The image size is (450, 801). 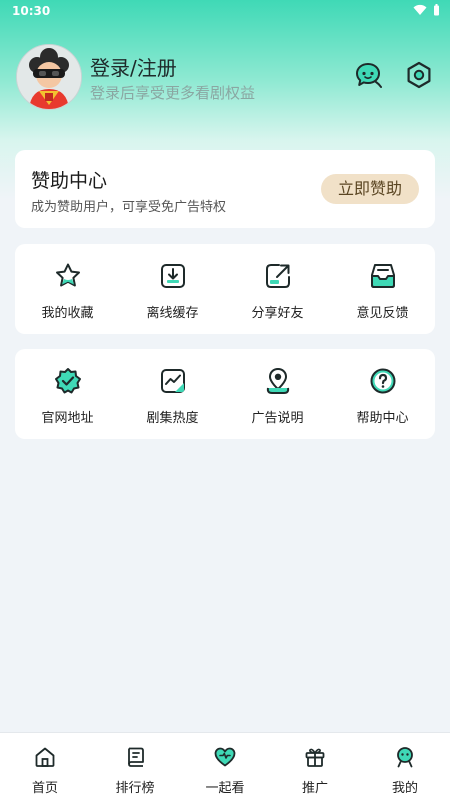 I want to click on tab-home-label: 首页, so click(x=44, y=788).